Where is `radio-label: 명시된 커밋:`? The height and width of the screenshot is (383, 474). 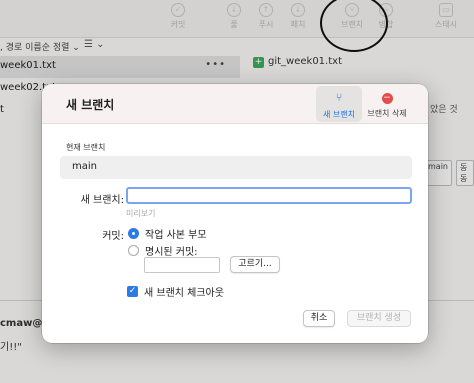
radio-label: 명시된 커밋: is located at coordinates (171, 252).